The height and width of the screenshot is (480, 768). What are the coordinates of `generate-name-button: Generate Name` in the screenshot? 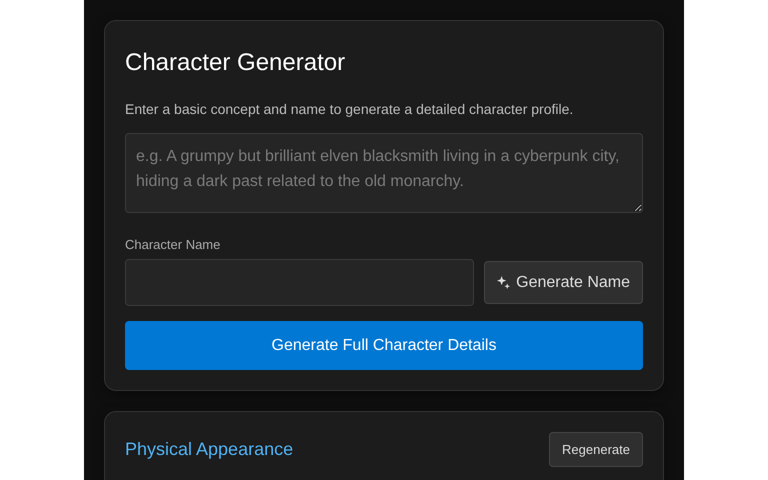 It's located at (563, 282).